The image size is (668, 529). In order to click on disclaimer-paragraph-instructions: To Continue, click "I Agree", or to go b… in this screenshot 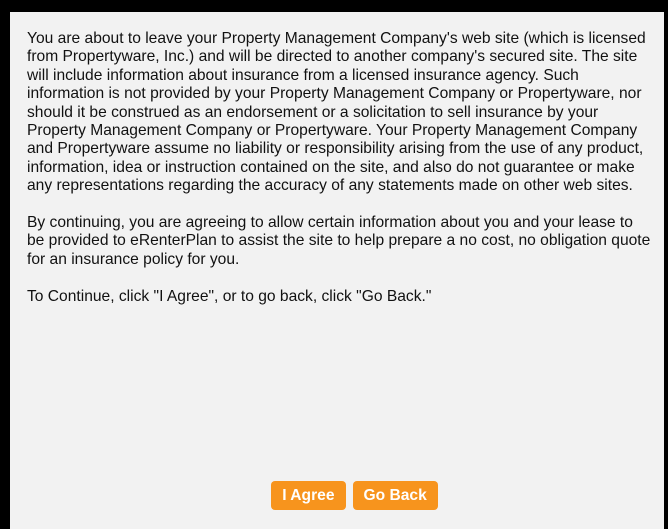, I will do `click(229, 296)`.